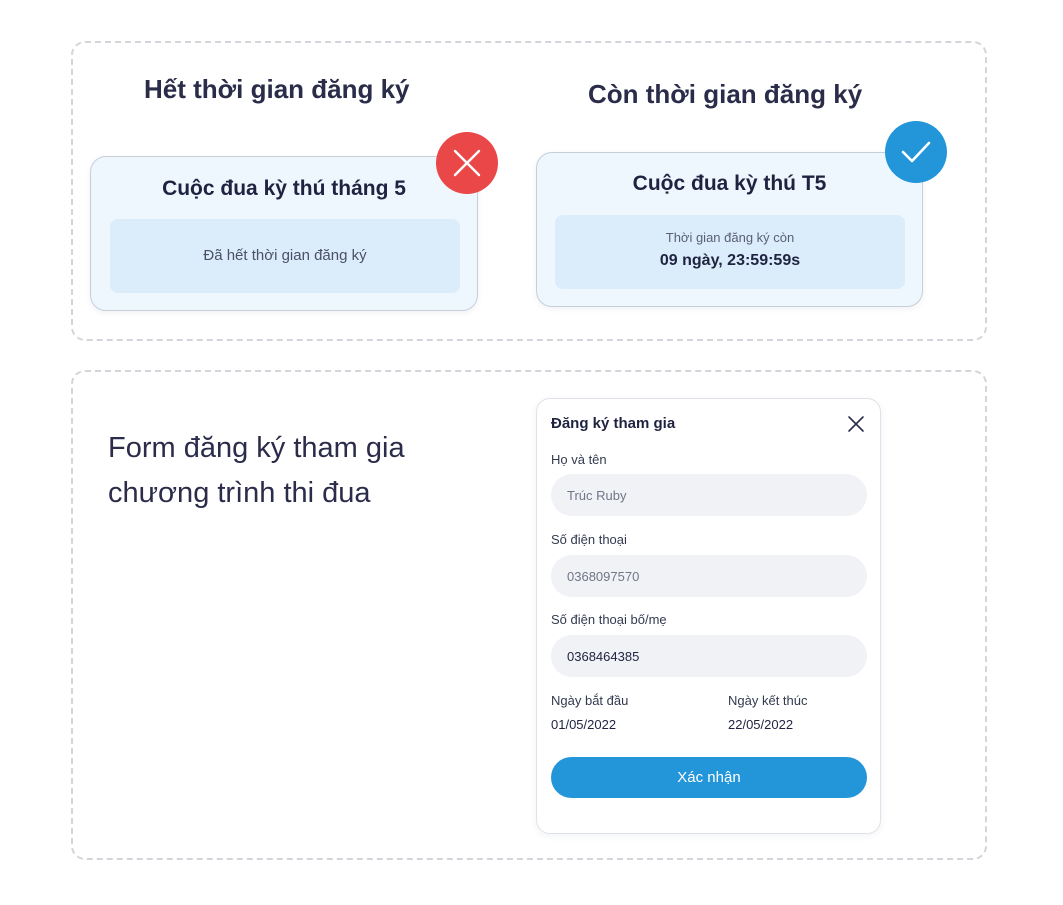  Describe the element at coordinates (709, 777) in the screenshot. I see `confirm-button: Xác nhận` at that location.